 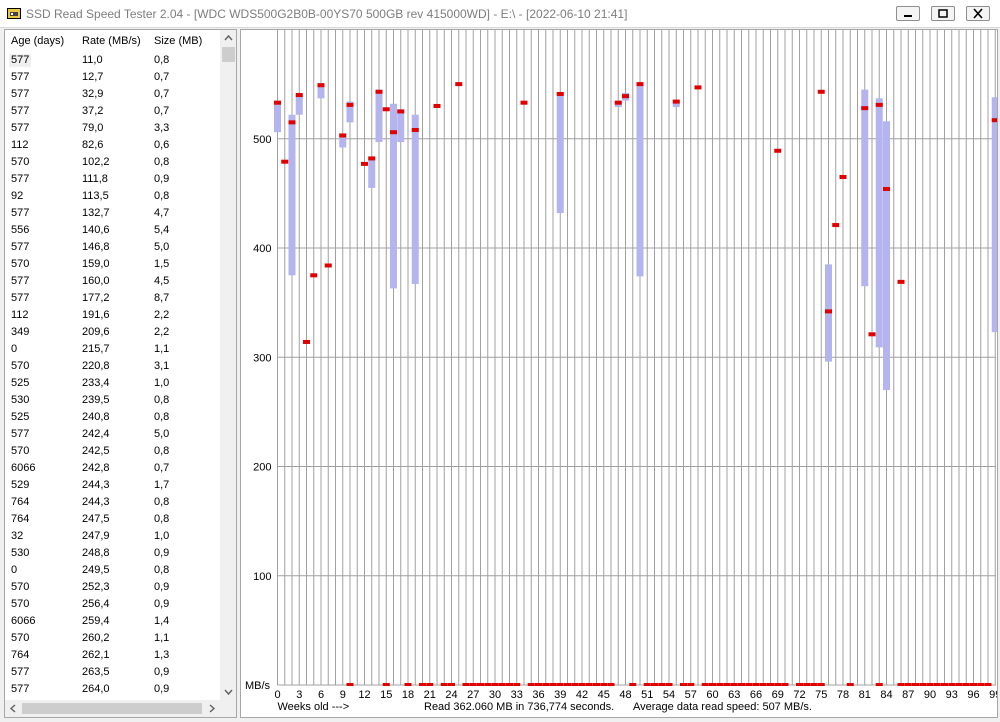 What do you see at coordinates (162, 383) in the screenshot?
I see `cell-size: 1,0` at bounding box center [162, 383].